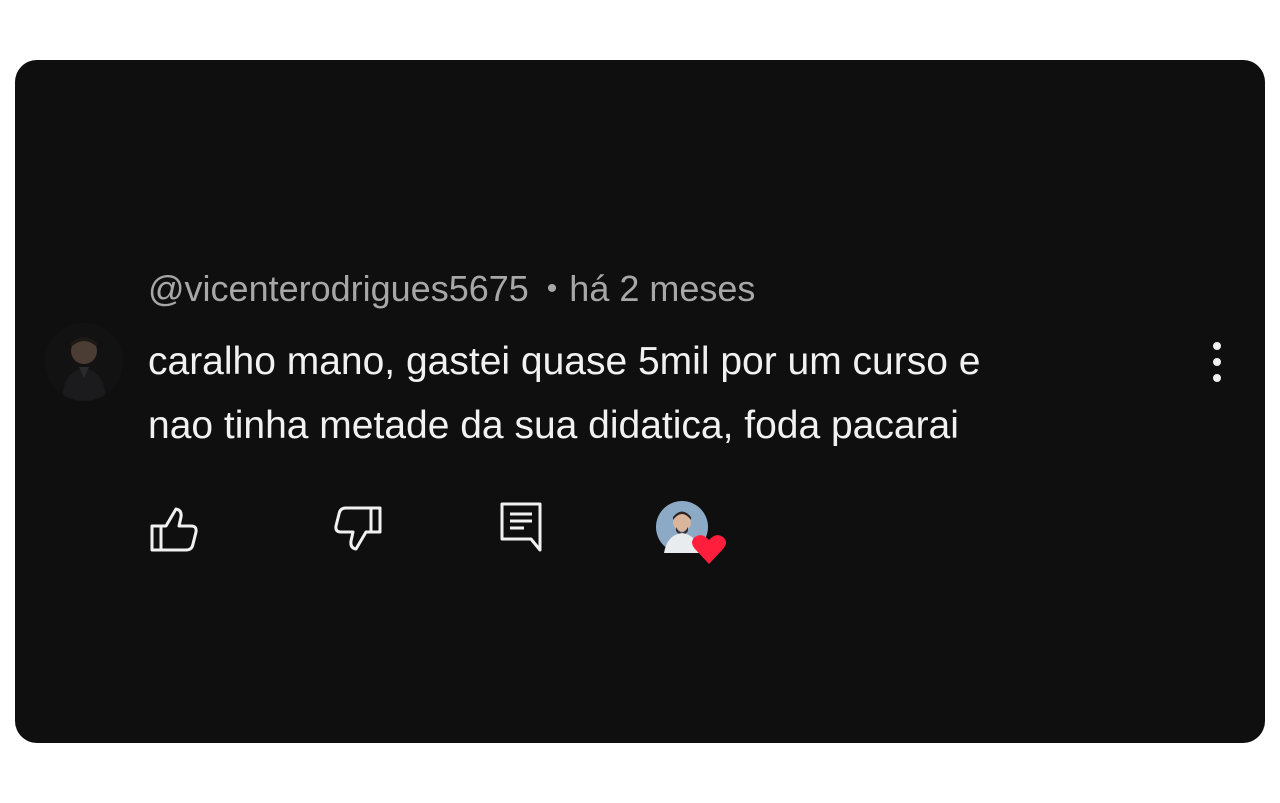 This screenshot has width=1280, height=803. I want to click on user-avatar, so click(84, 362).